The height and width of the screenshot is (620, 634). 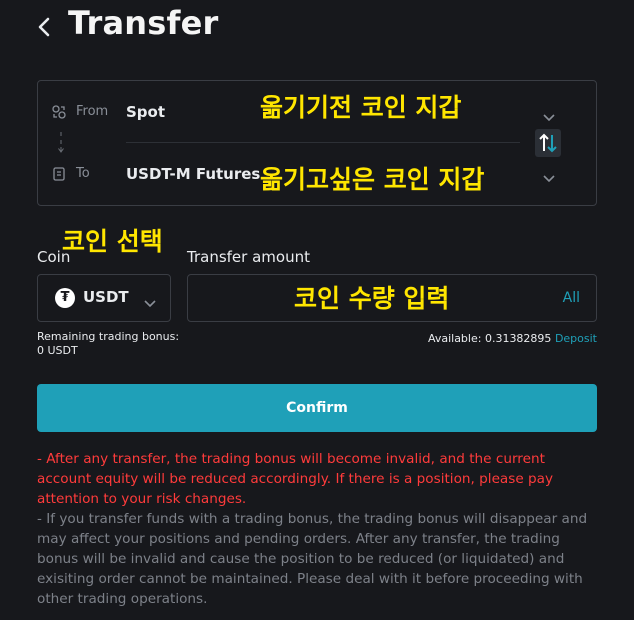 What do you see at coordinates (112, 241) in the screenshot?
I see `coin-annotation: 코인 선택` at bounding box center [112, 241].